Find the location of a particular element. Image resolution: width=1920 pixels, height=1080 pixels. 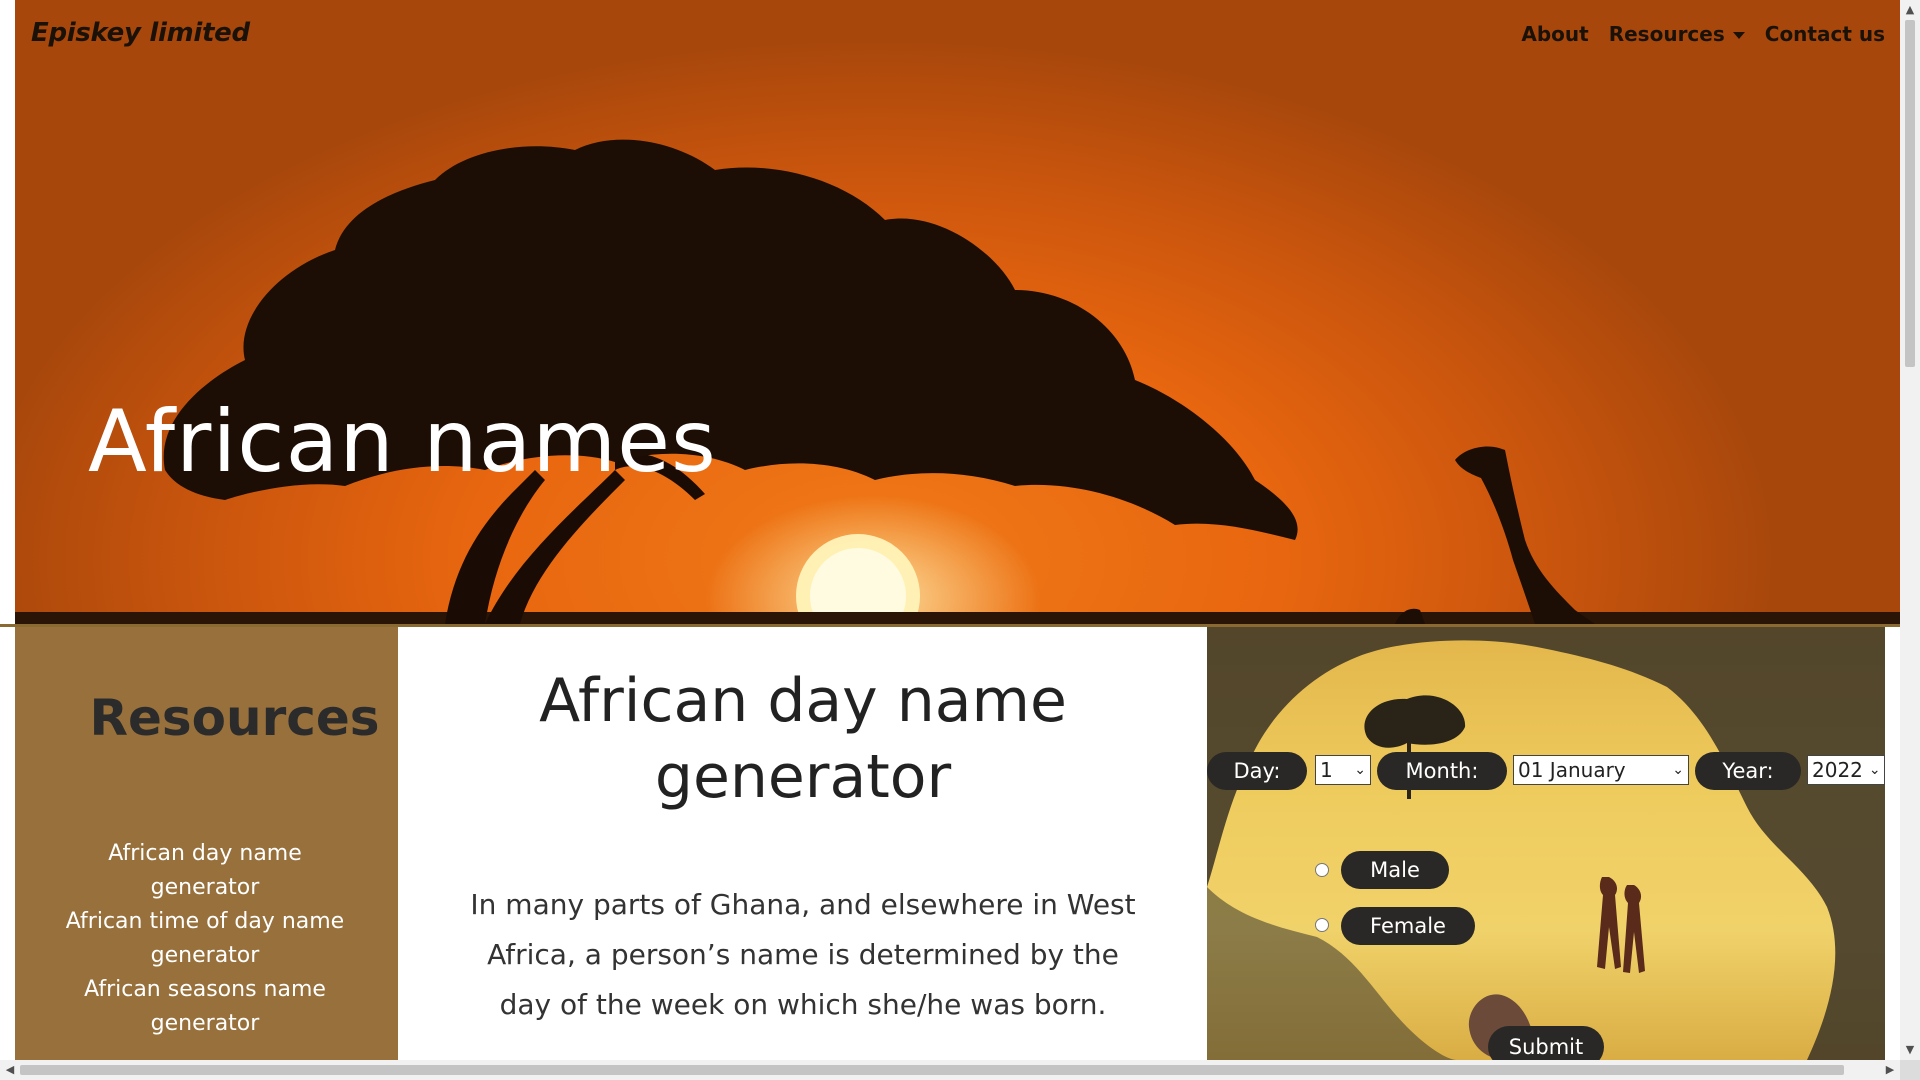

month-select-value: 01 January is located at coordinates (1572, 770).